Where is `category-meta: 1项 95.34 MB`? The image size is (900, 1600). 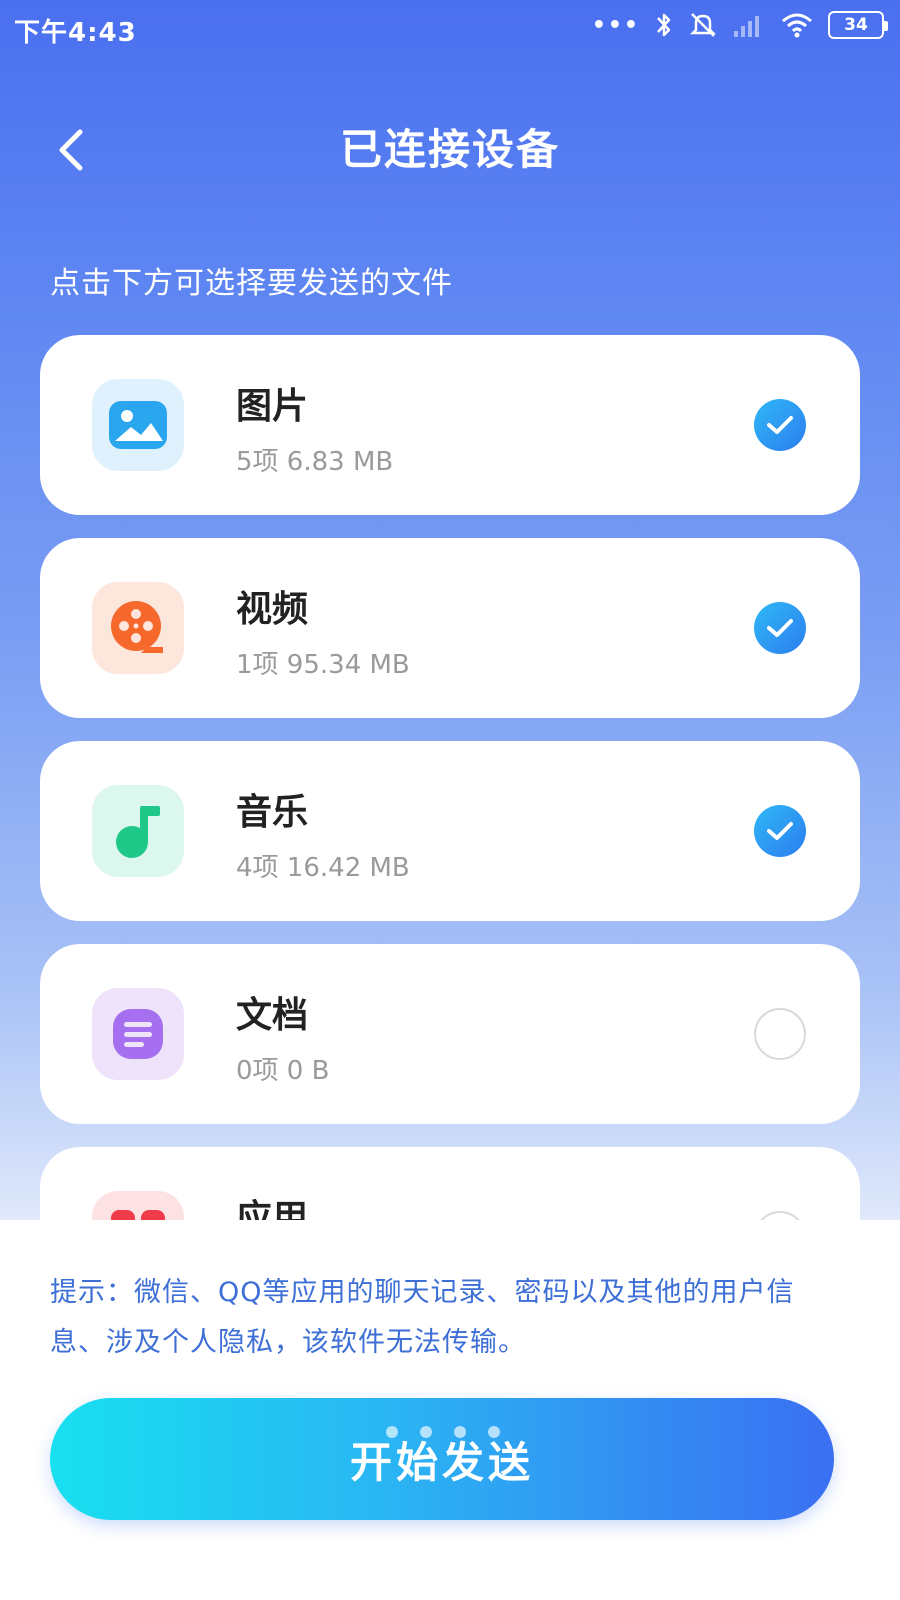 category-meta: 1项 95.34 MB is located at coordinates (323, 665).